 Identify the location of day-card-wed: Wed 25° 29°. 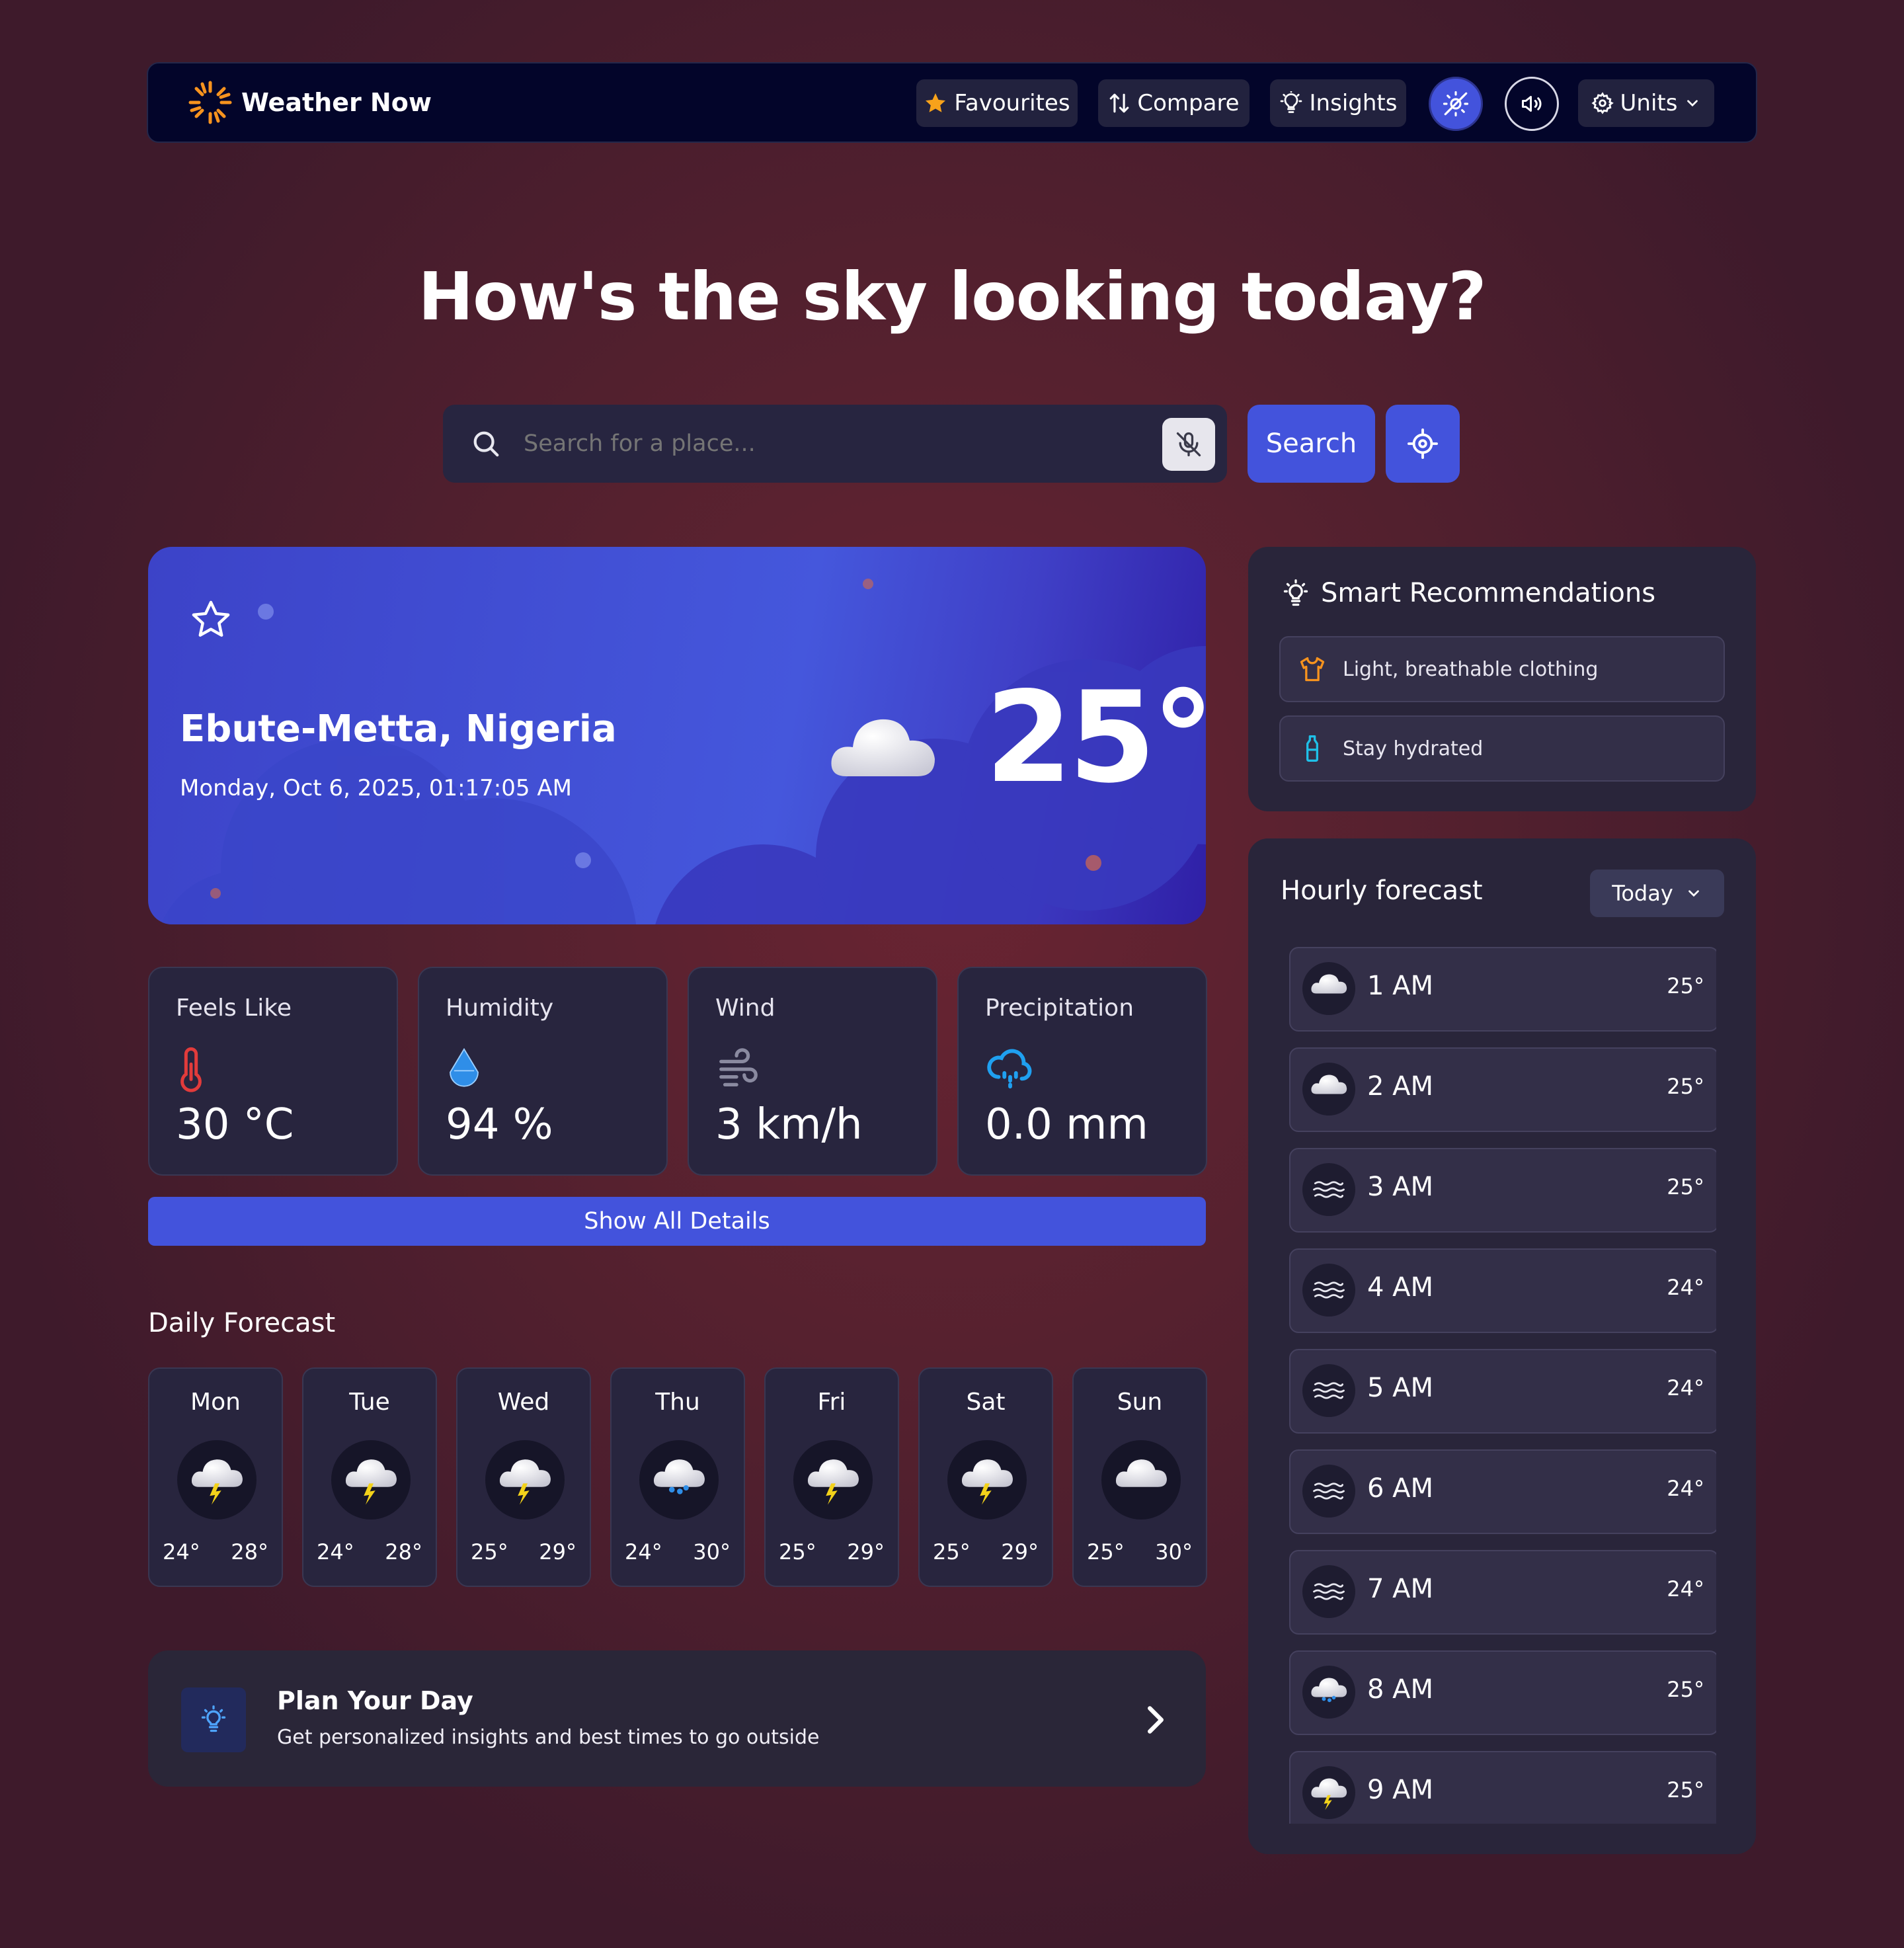
(523, 1477).